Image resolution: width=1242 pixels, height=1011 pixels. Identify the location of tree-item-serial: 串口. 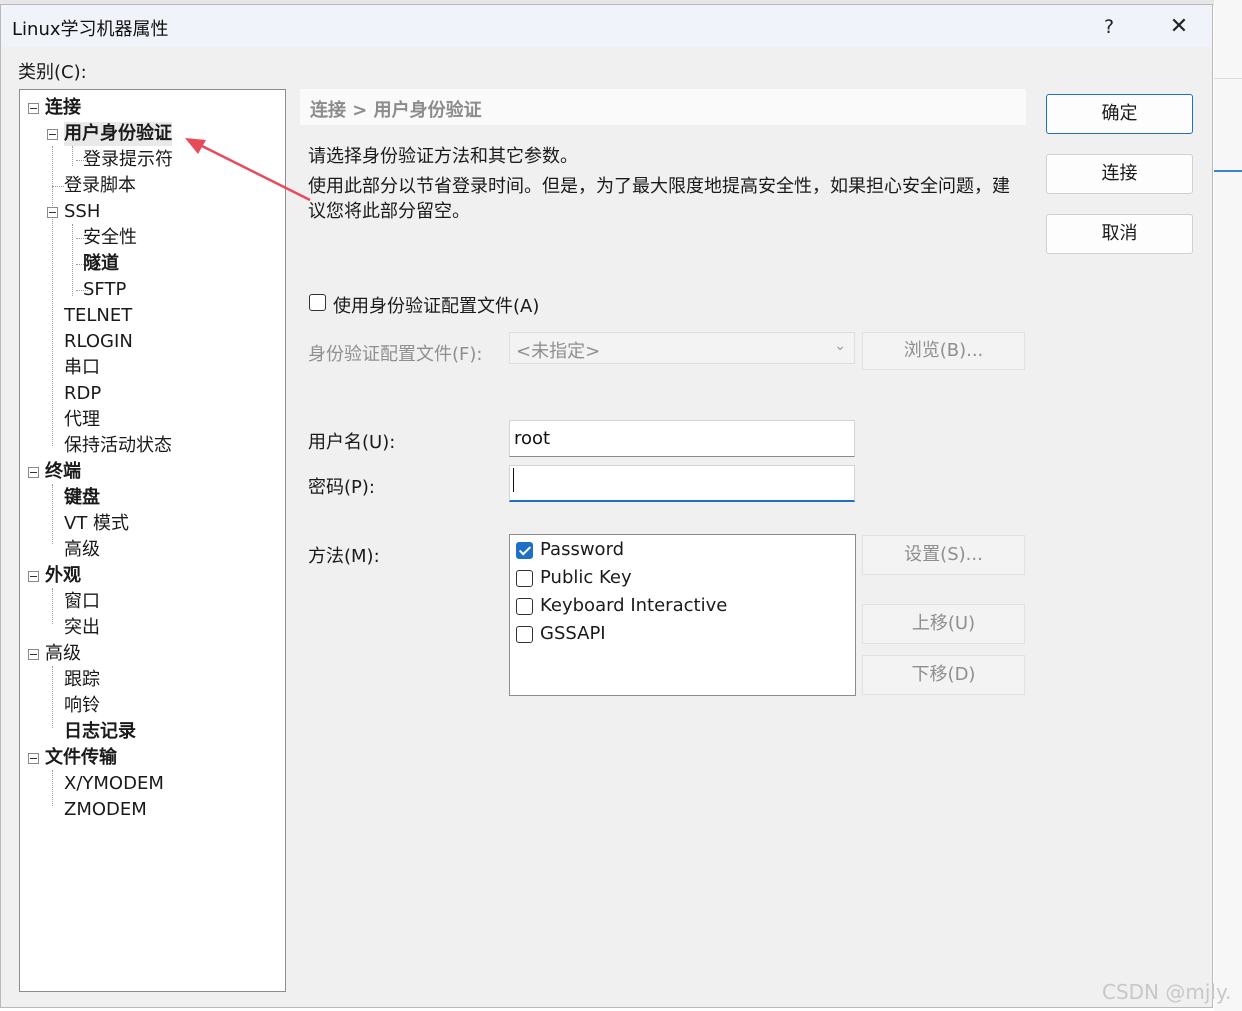
(82, 368).